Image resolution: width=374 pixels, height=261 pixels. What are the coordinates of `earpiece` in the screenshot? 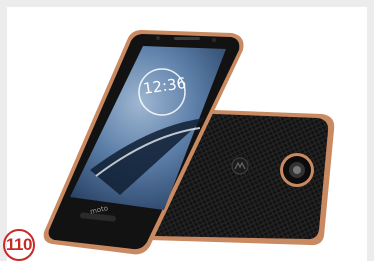 It's located at (187, 38).